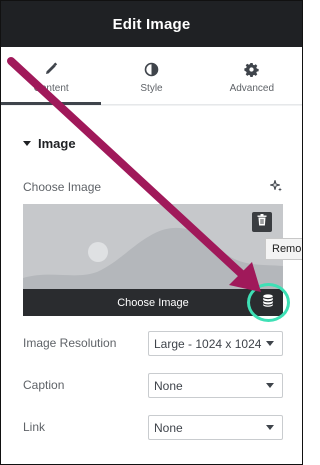 The width and height of the screenshot is (320, 465). I want to click on pencil-icon, so click(51, 69).